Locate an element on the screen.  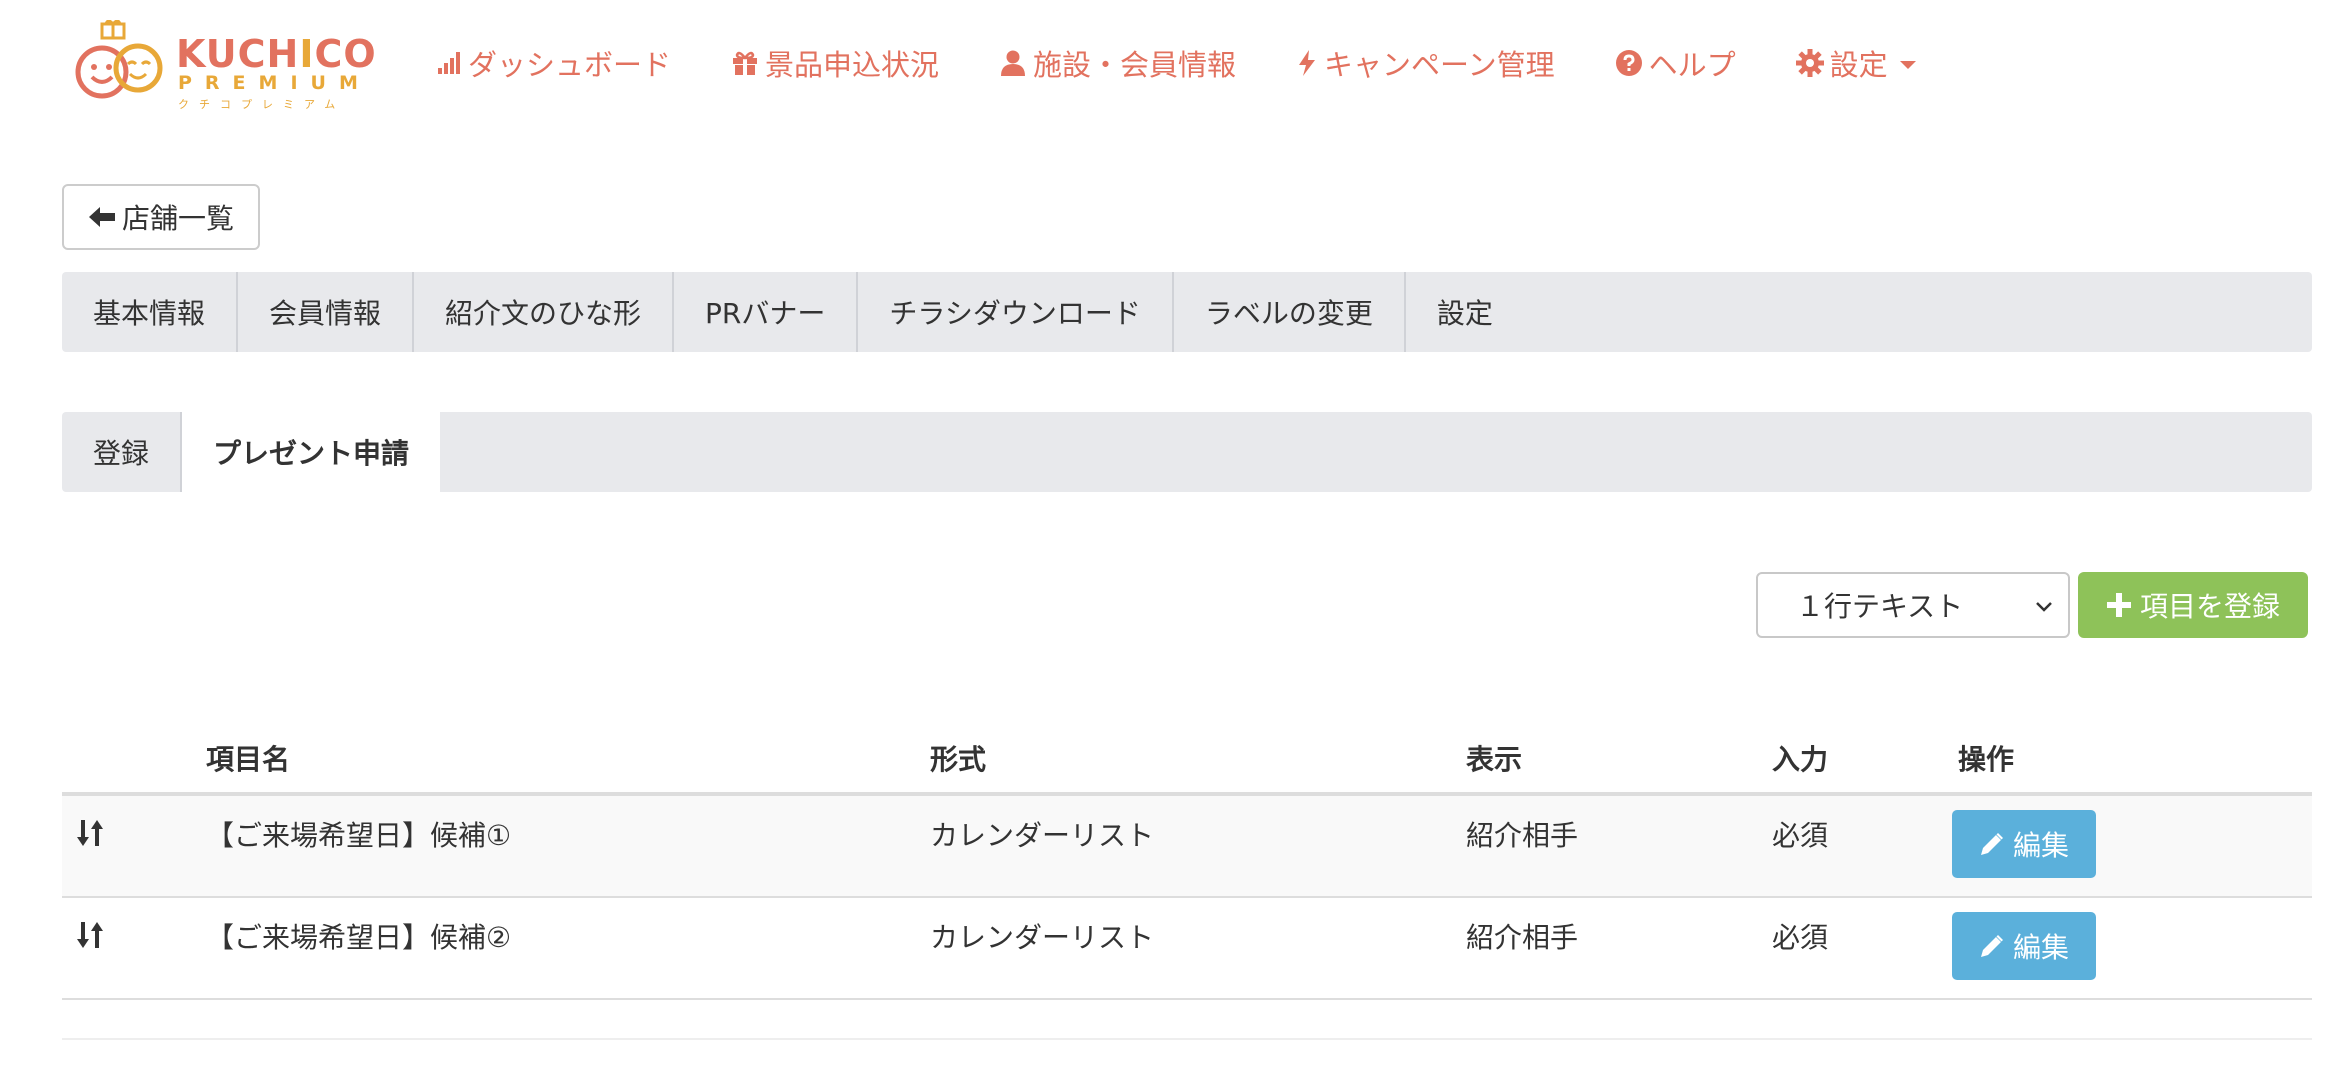
nav-help: ヘルプ is located at coordinates (1675, 63).